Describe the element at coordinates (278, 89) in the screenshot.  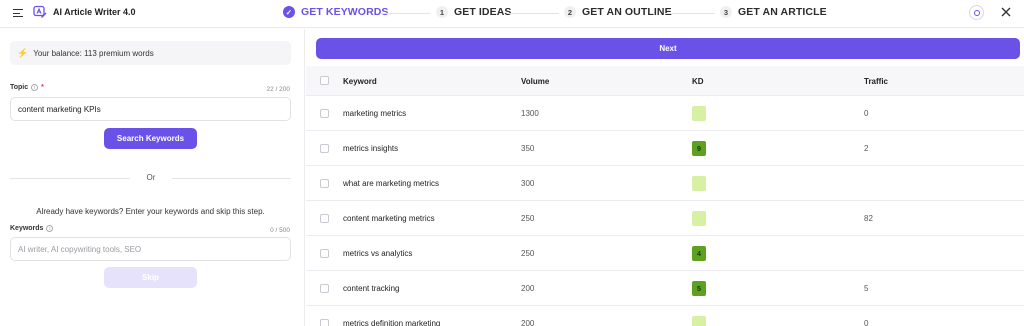
I see `topic-counter: 22 / 200` at that location.